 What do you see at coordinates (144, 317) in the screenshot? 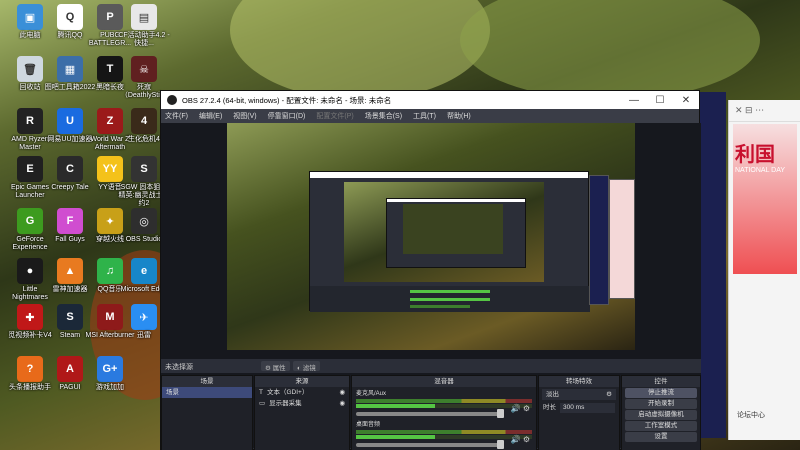
I see `app-icon: ✈` at bounding box center [144, 317].